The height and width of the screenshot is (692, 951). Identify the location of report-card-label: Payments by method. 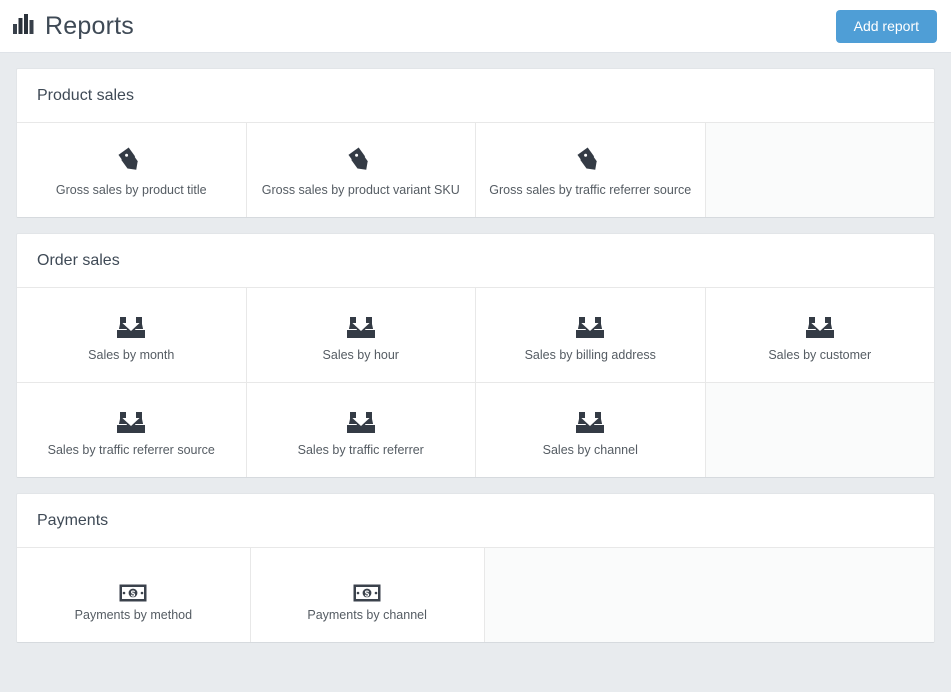
(133, 614).